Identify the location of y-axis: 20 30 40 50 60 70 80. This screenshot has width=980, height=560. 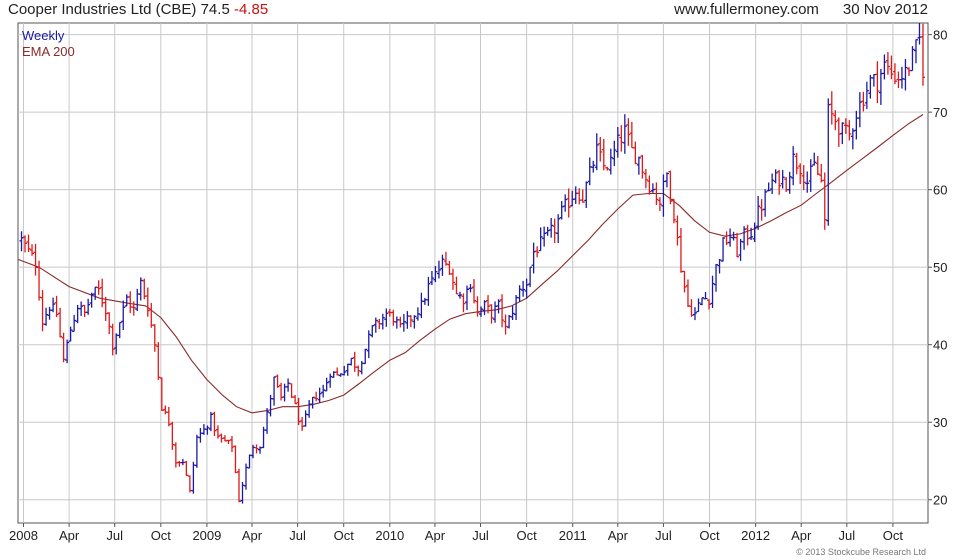
(937, 268).